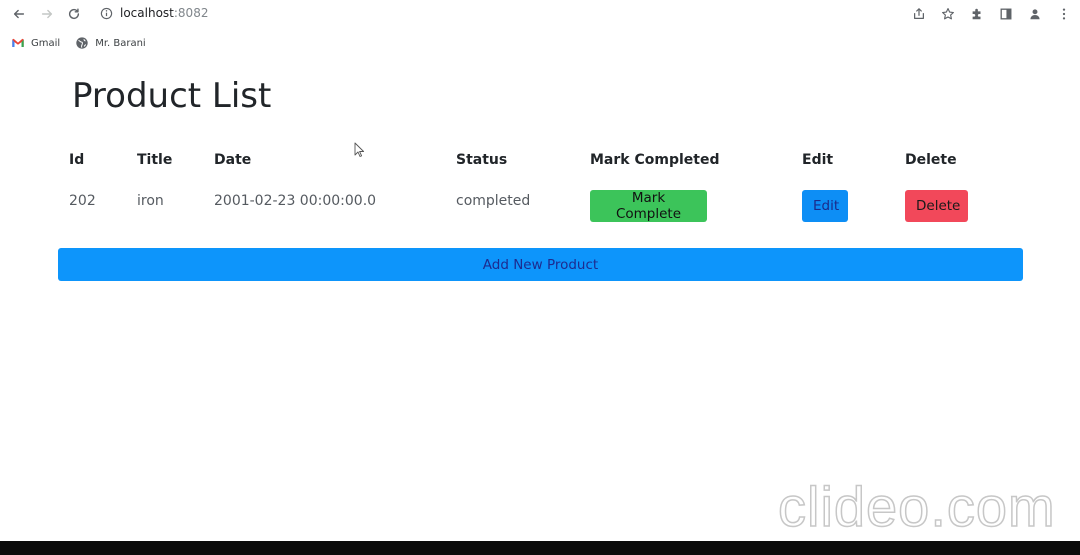  Describe the element at coordinates (82, 43) in the screenshot. I see `globe-icon` at that location.